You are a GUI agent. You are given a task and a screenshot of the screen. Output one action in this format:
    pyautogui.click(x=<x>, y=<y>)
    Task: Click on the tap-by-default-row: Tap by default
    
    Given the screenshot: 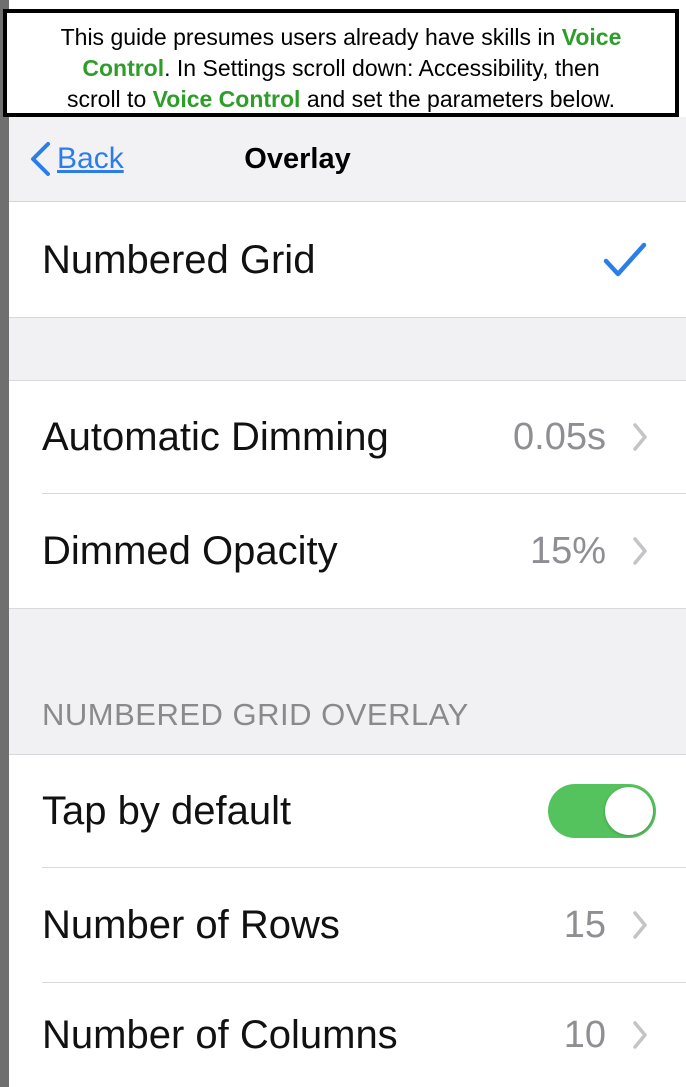 What is the action you would take?
    pyautogui.click(x=347, y=811)
    